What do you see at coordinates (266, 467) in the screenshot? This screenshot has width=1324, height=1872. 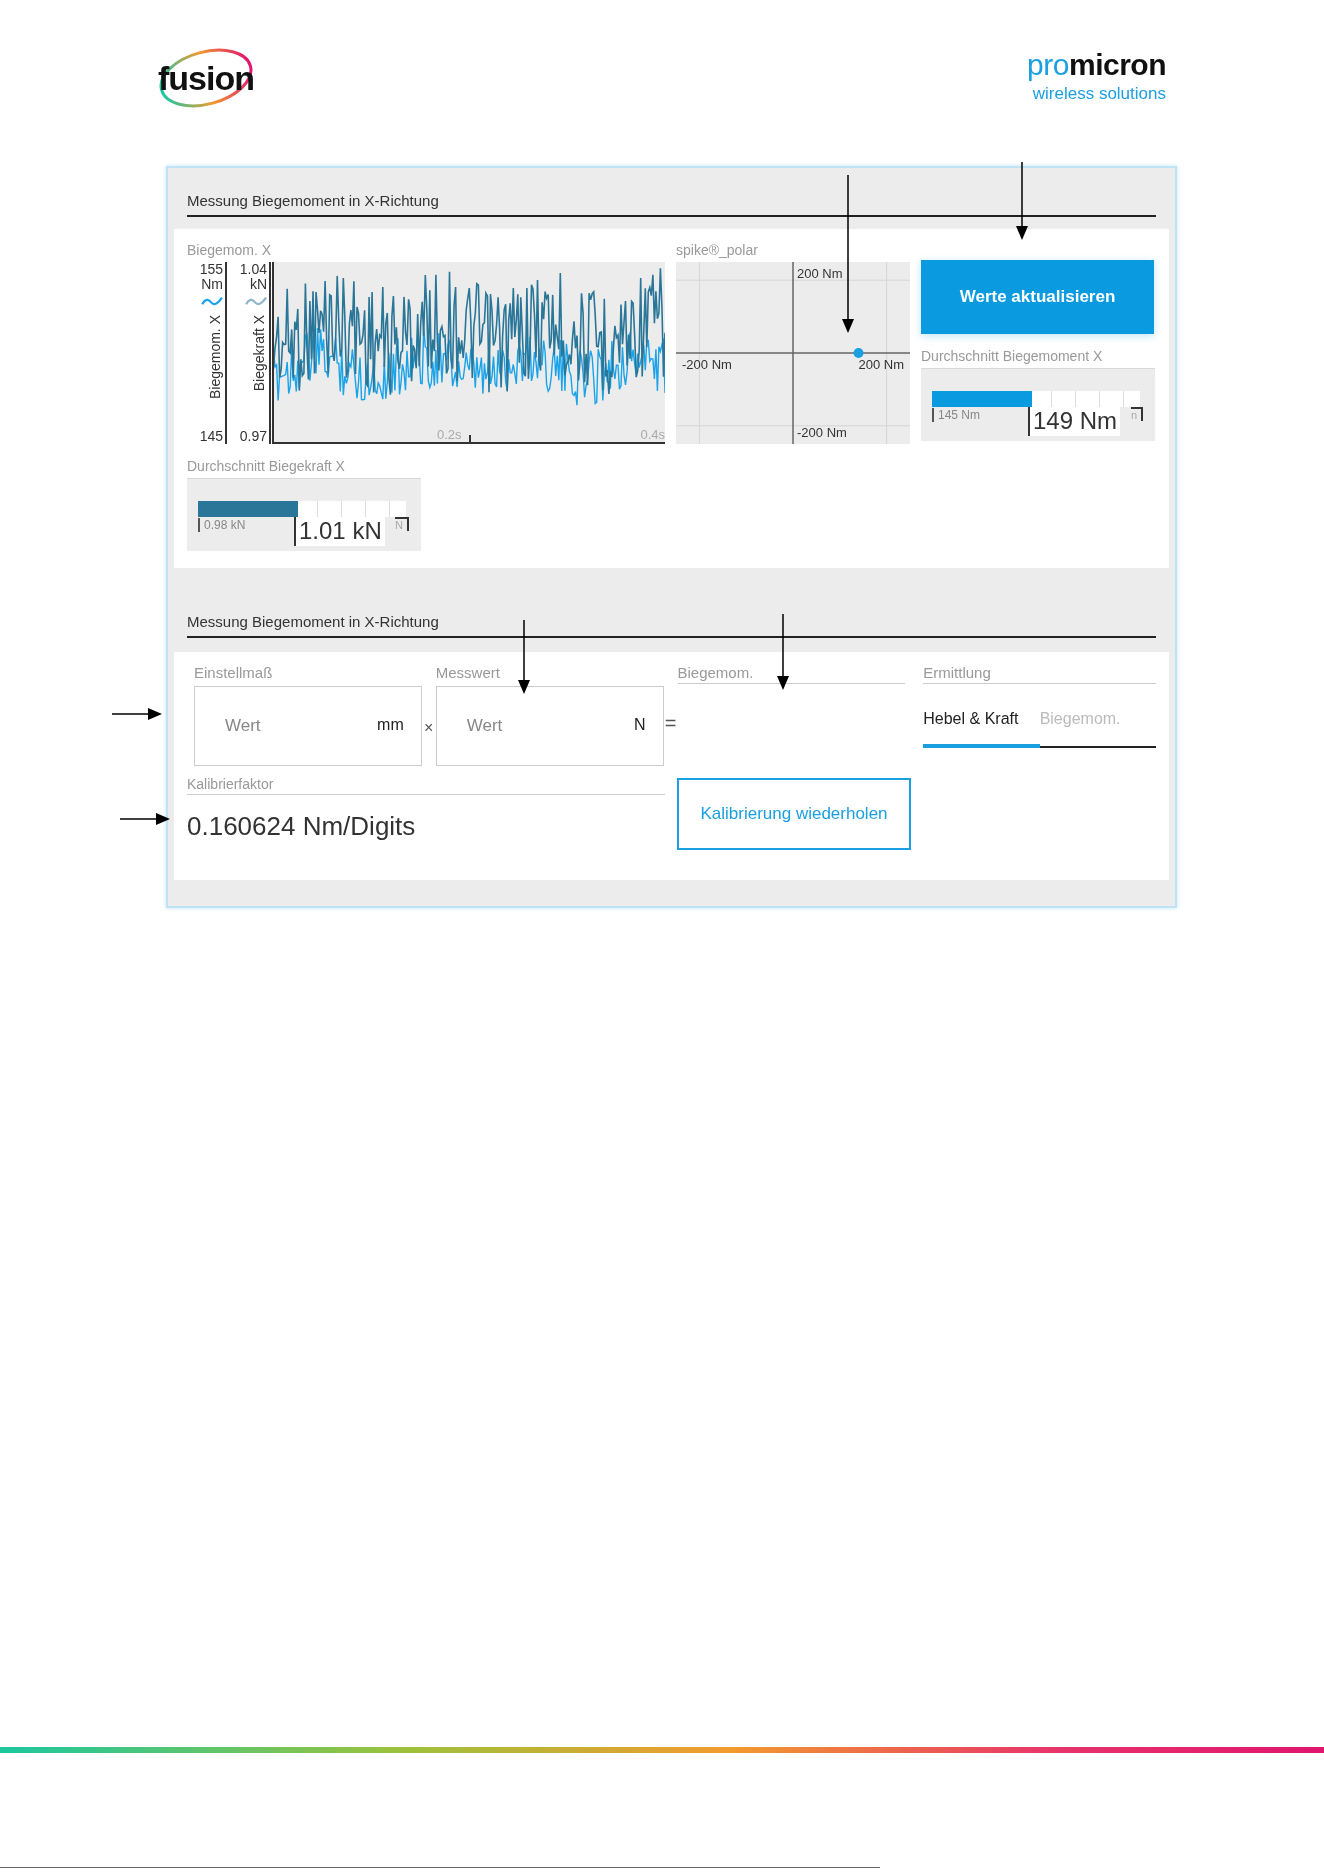 I see `meter-label: Durchschnitt Biegekraft X` at bounding box center [266, 467].